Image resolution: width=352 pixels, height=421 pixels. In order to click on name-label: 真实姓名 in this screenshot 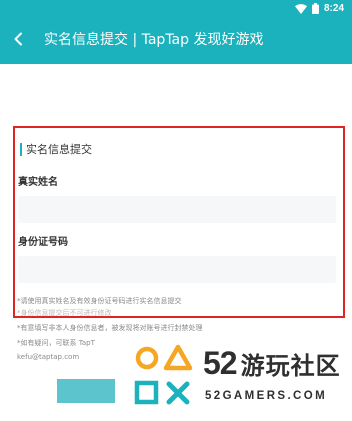, I will do `click(38, 182)`.